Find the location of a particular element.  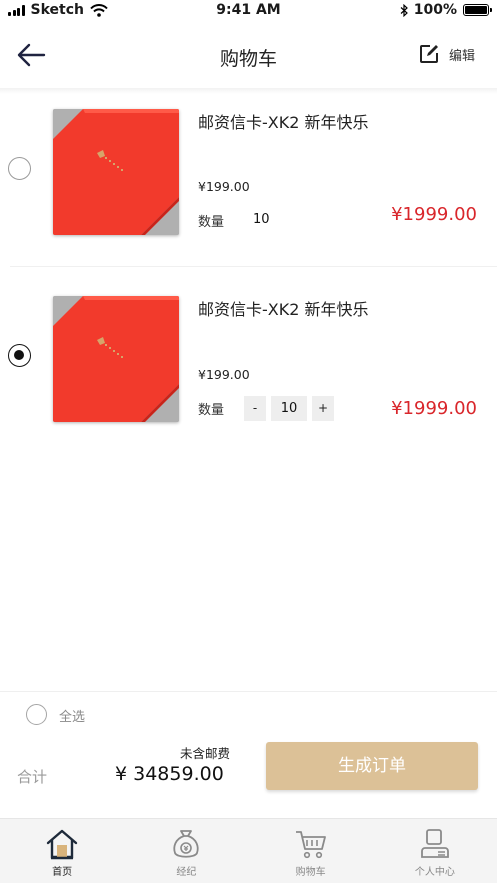

tab-broker: 经纪 is located at coordinates (186, 851).